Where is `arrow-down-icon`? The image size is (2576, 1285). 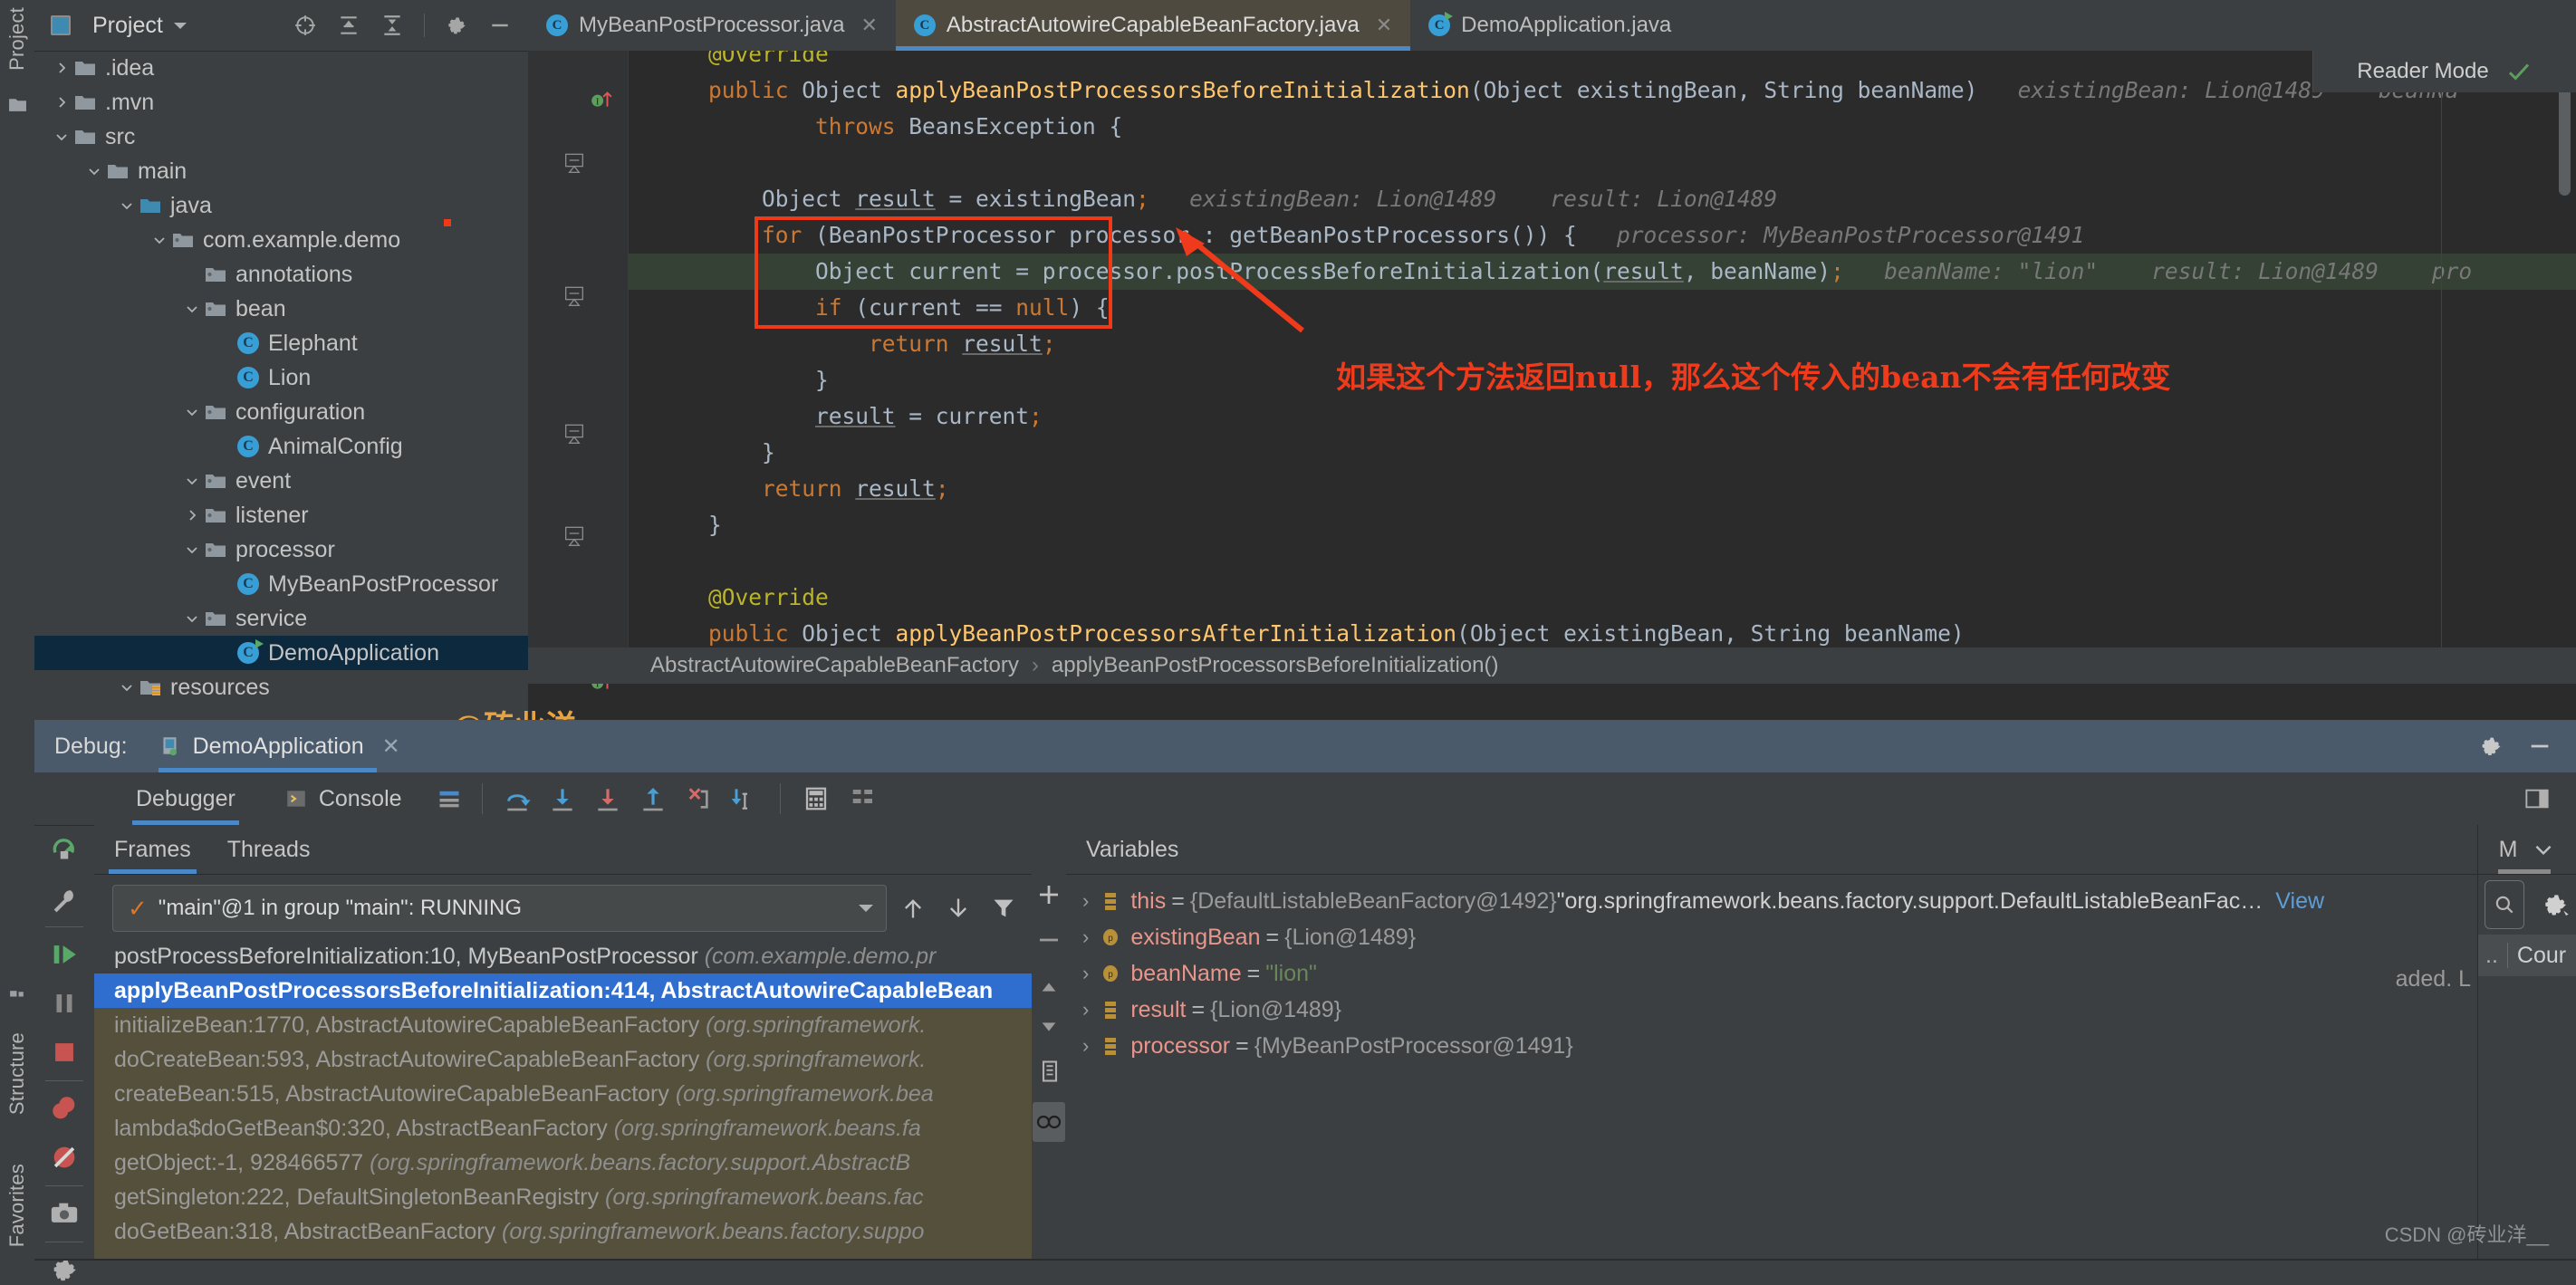 arrow-down-icon is located at coordinates (958, 908).